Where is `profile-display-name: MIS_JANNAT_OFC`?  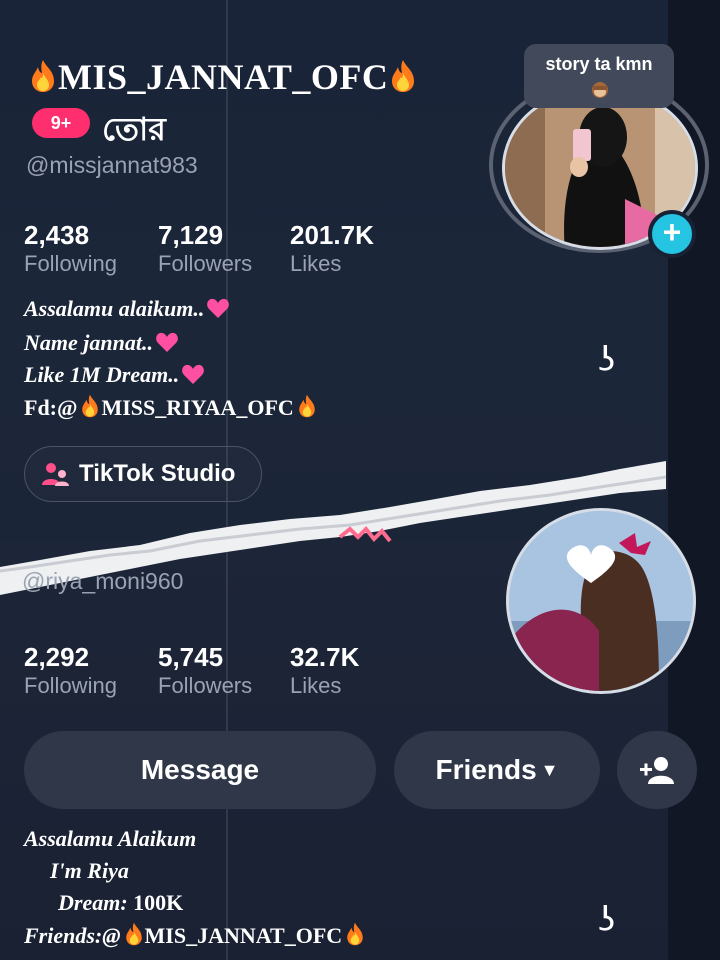
profile-display-name: MIS_JANNAT_OFC is located at coordinates (223, 77).